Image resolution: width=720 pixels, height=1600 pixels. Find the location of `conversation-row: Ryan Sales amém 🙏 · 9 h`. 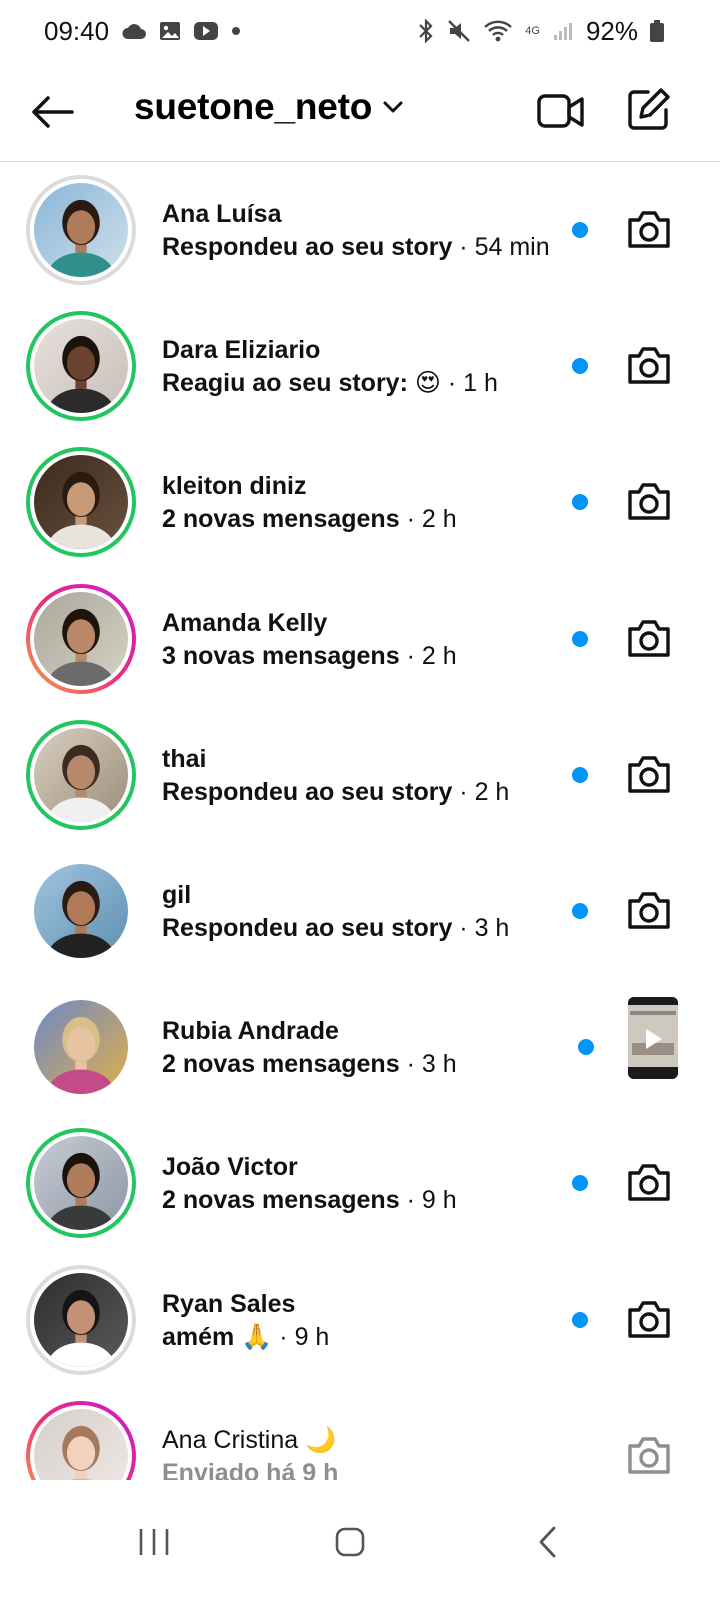

conversation-row: Ryan Sales amém 🙏 · 9 h is located at coordinates (360, 1320).